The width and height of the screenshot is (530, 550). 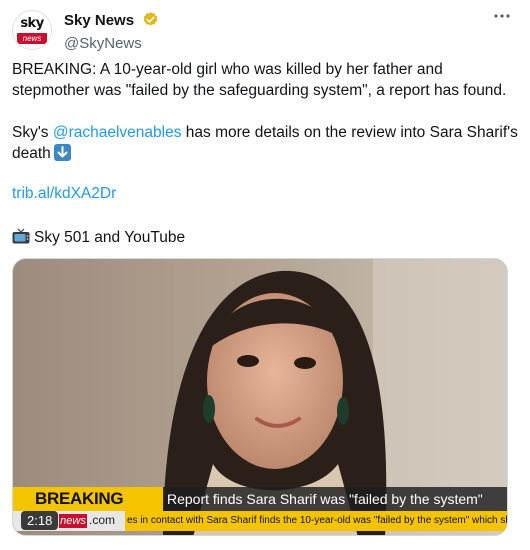 I want to click on avatar: sky news, so click(x=32, y=30).